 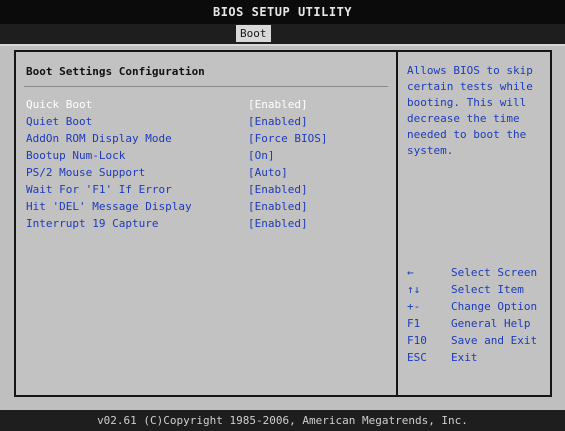 I want to click on setting-row: Interrupt 19 Capture [Enabled], so click(x=206, y=224).